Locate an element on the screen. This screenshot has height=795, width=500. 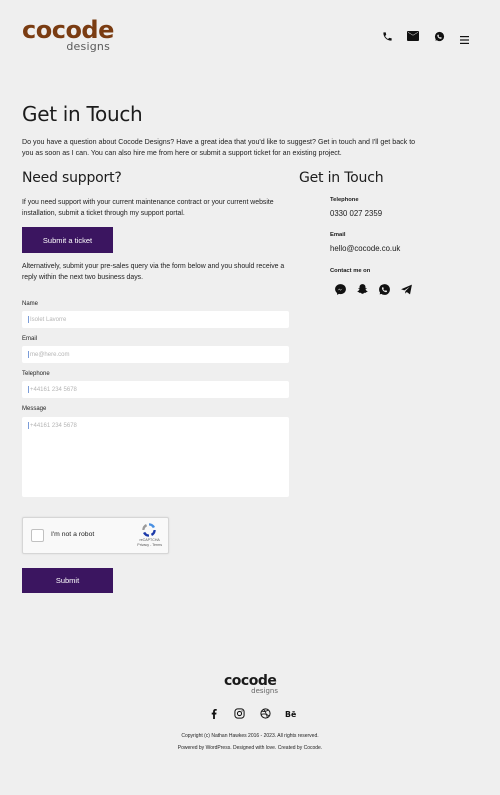
logo-wordmark: cocode is located at coordinates (68, 30).